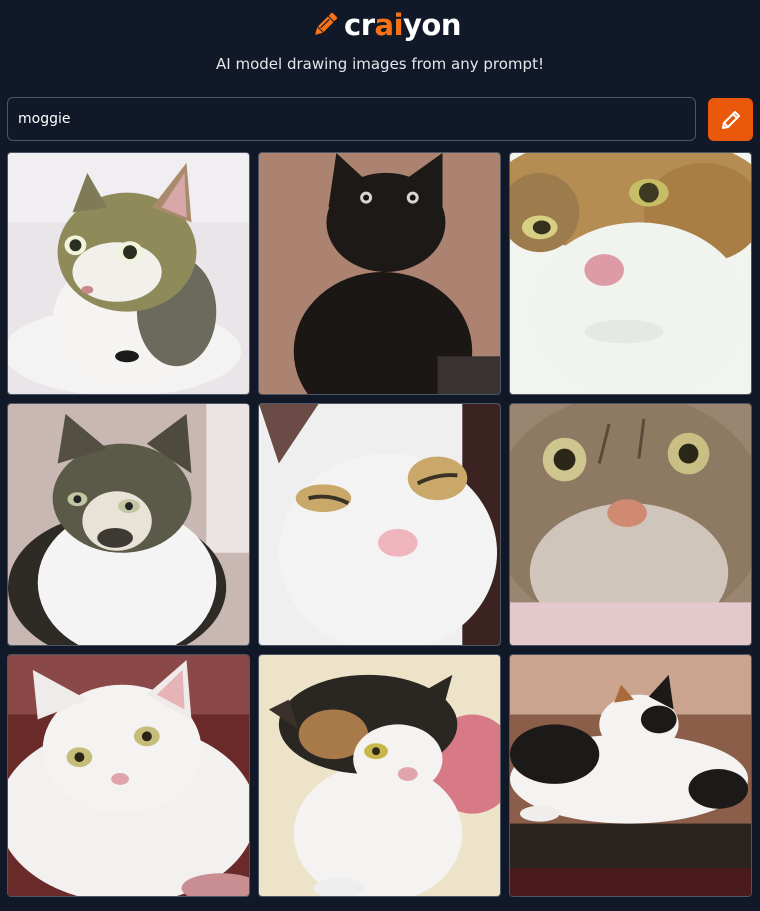  I want to click on pencil-icon, so click(731, 120).